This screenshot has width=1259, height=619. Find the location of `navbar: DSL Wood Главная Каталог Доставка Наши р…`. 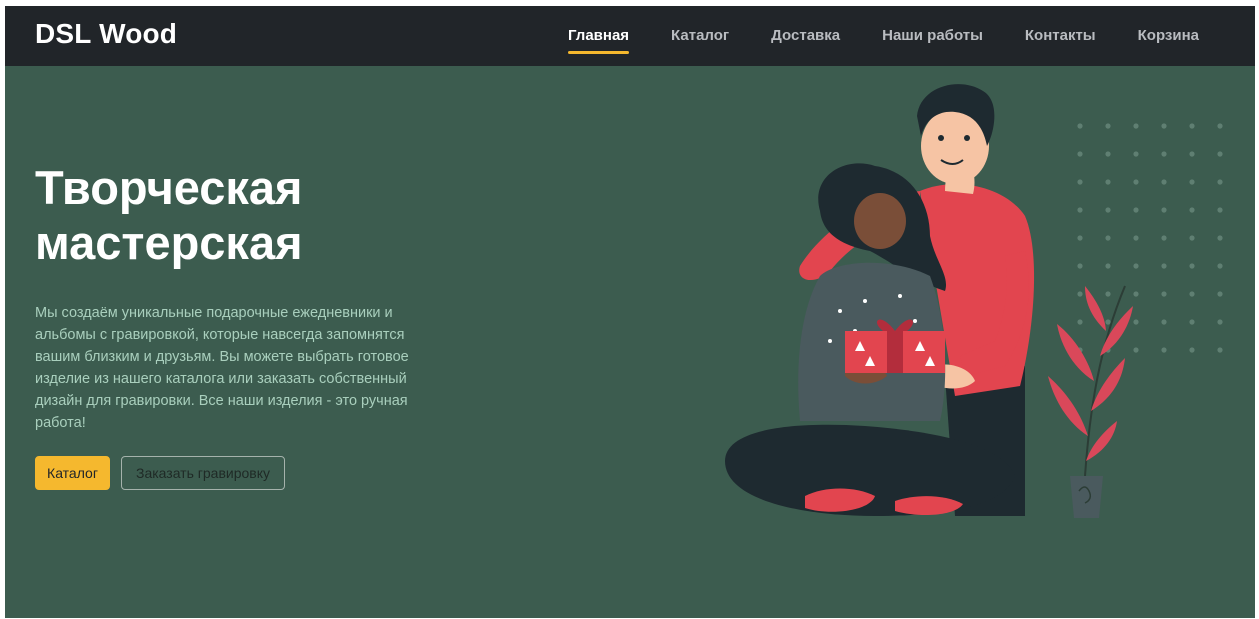

navbar: DSL Wood Главная Каталог Доставка Наши р… is located at coordinates (630, 36).